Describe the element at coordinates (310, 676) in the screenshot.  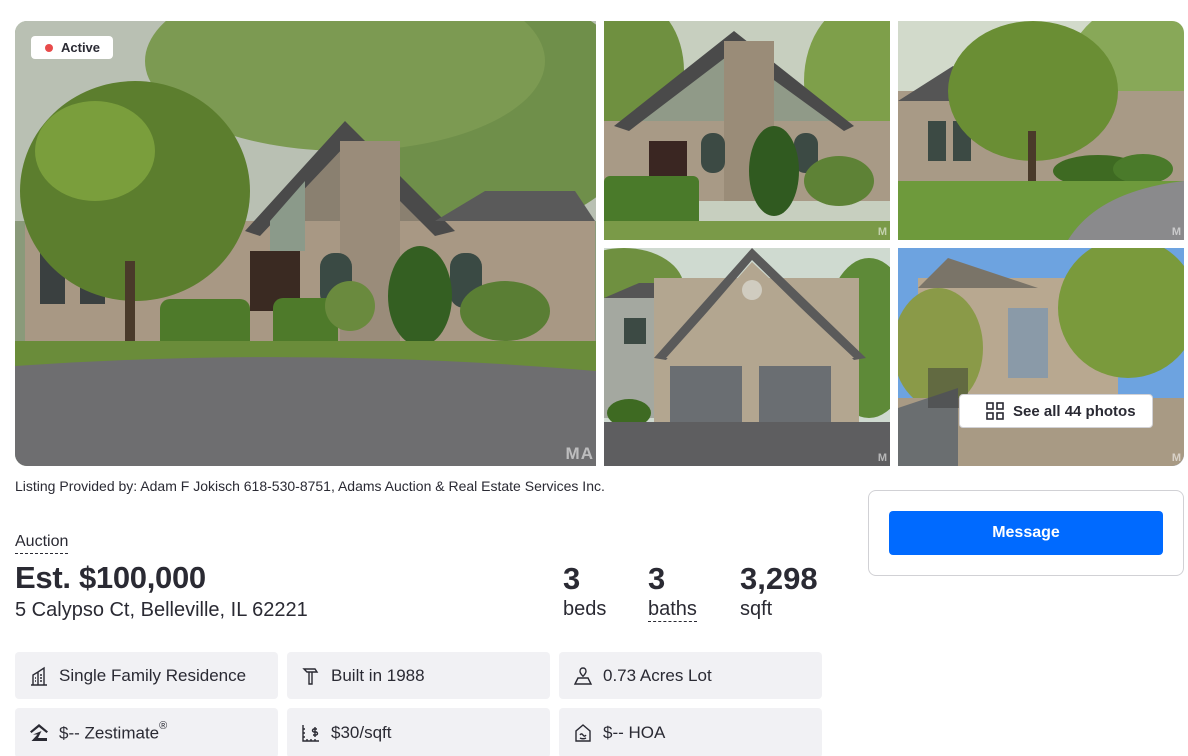
I see `hammer-icon` at that location.